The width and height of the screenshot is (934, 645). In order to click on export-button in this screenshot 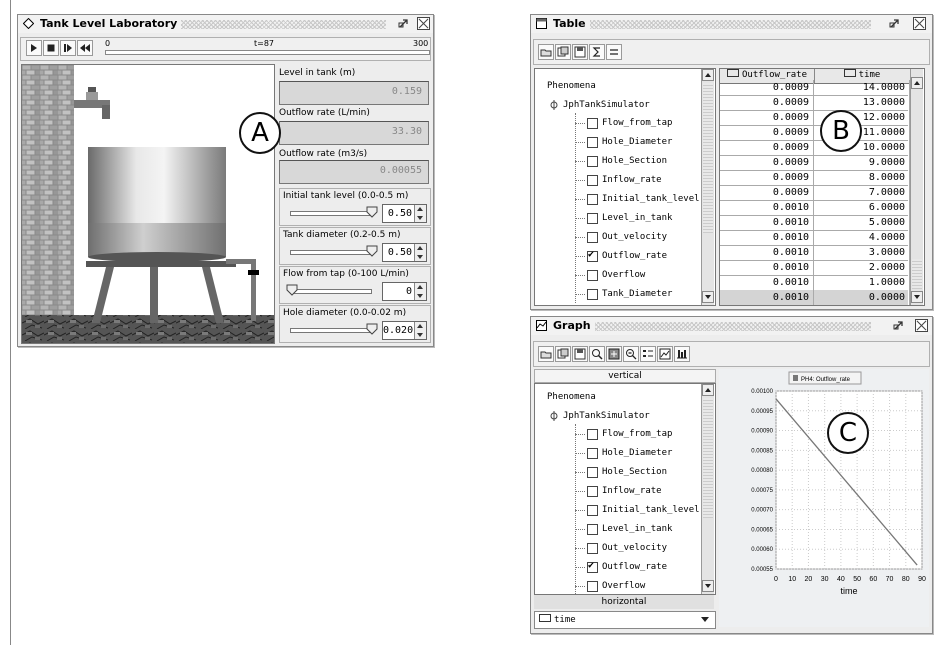, I will do `click(682, 354)`.